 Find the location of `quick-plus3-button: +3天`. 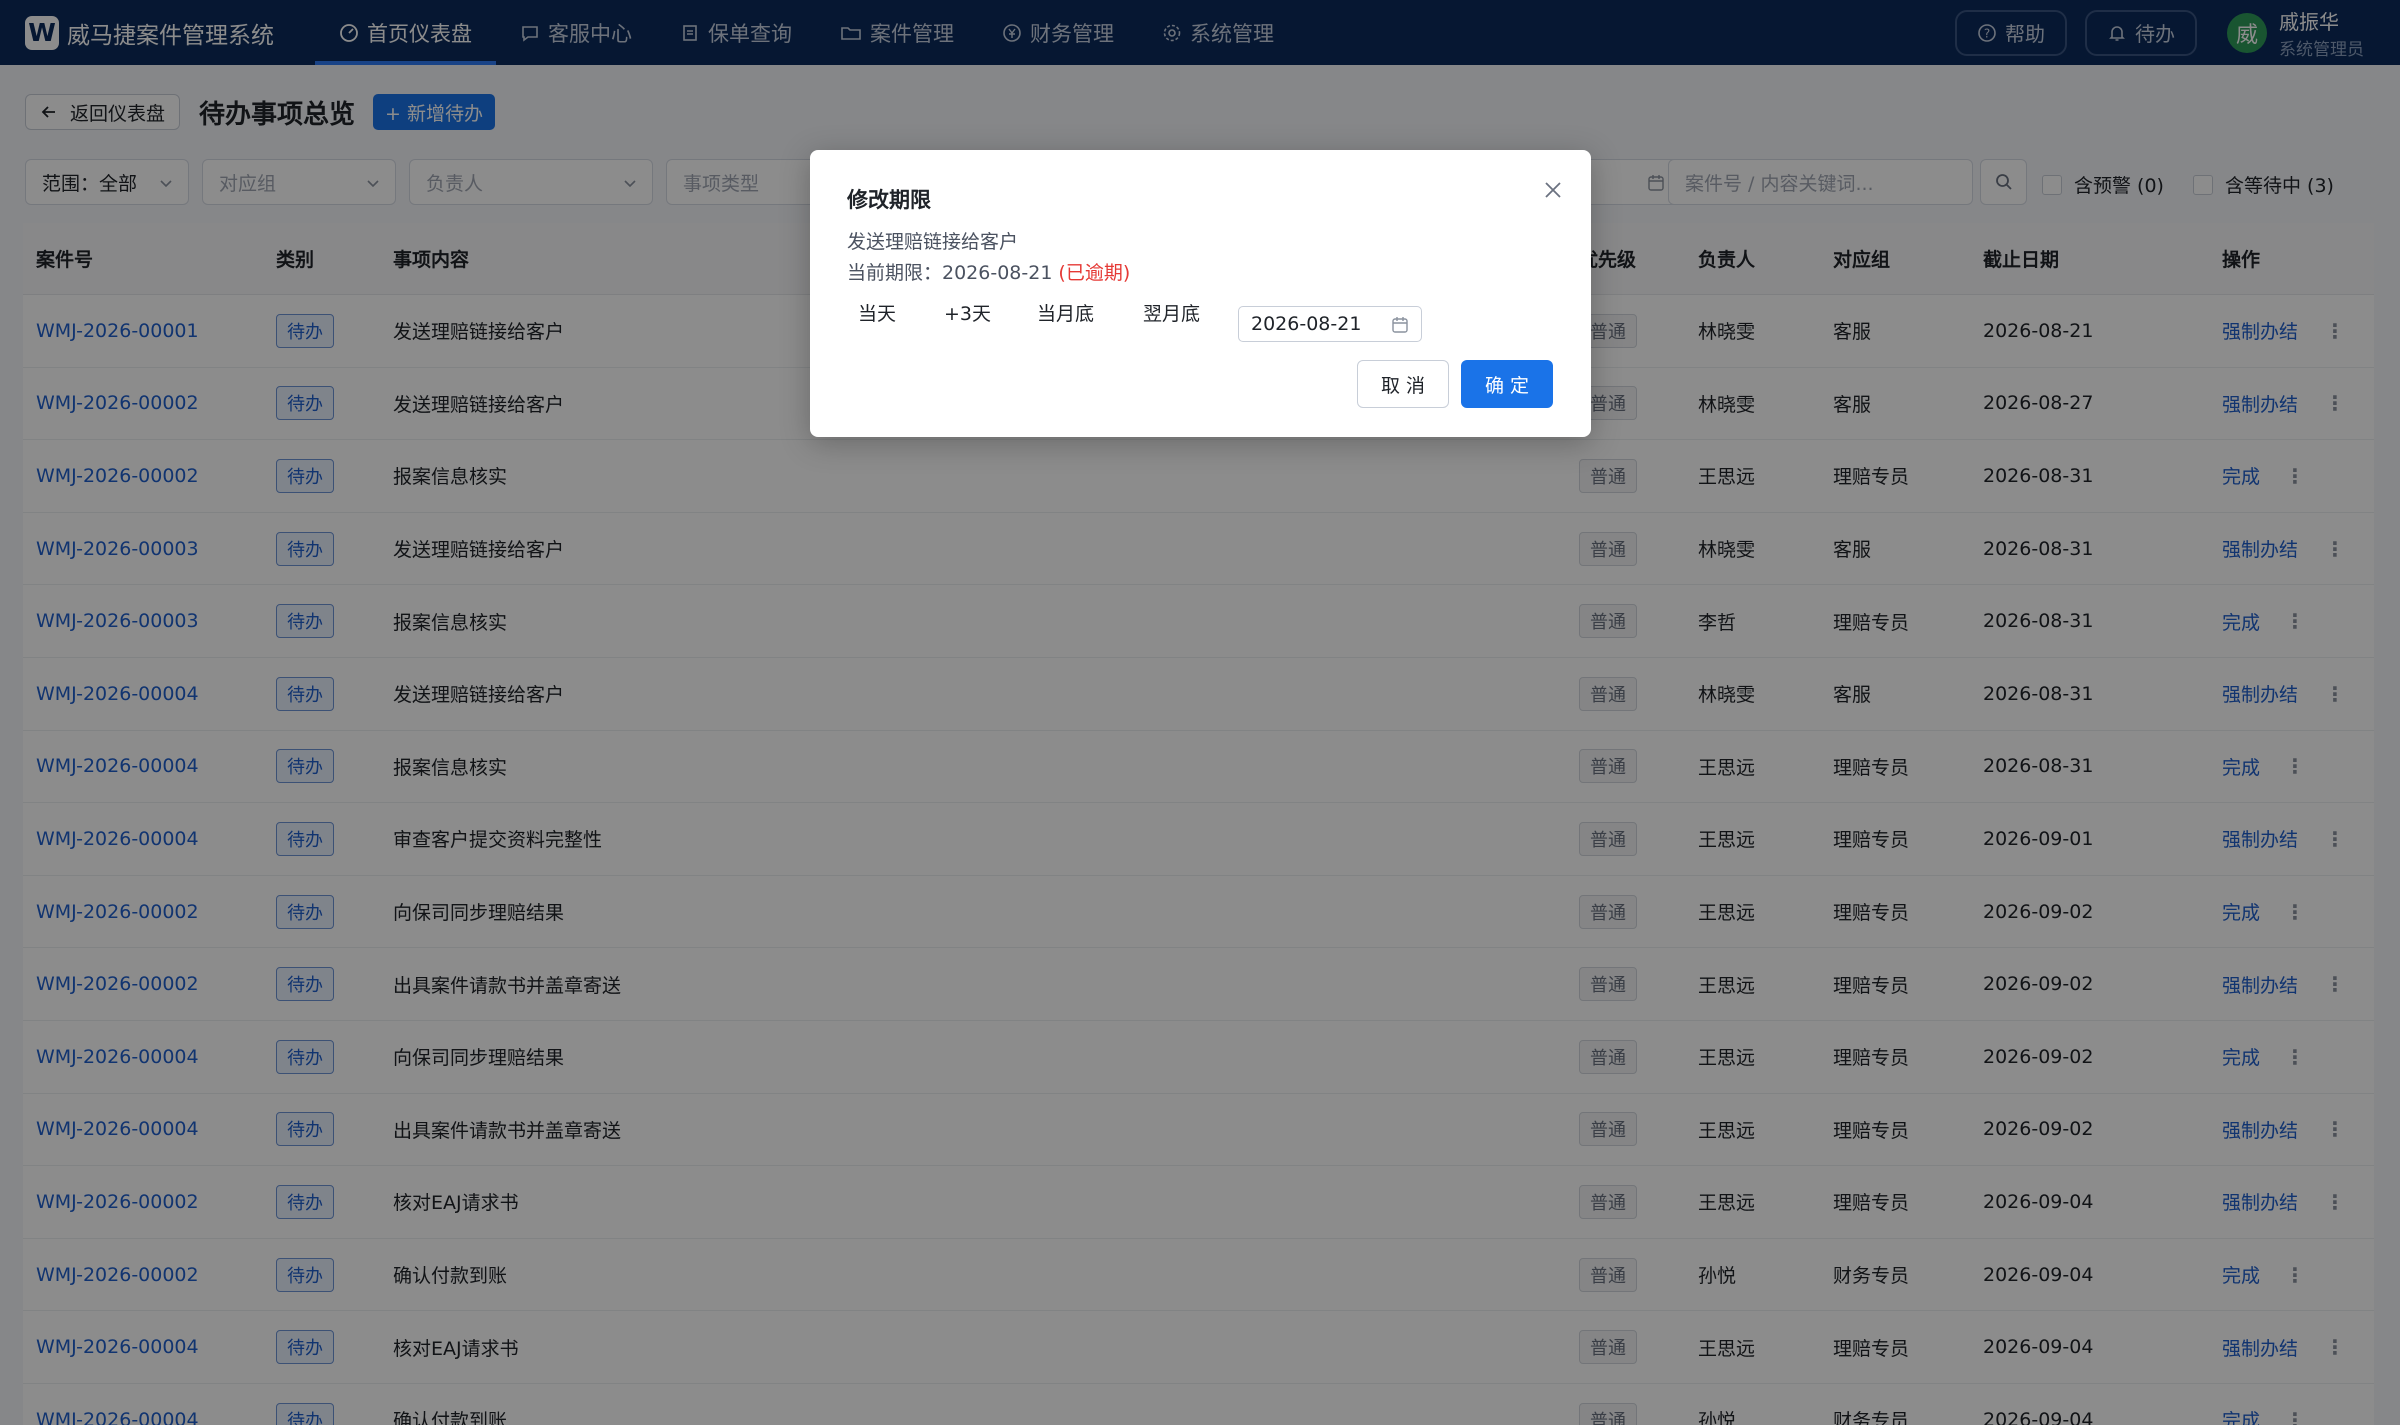

quick-plus3-button: +3天 is located at coordinates (967, 312).